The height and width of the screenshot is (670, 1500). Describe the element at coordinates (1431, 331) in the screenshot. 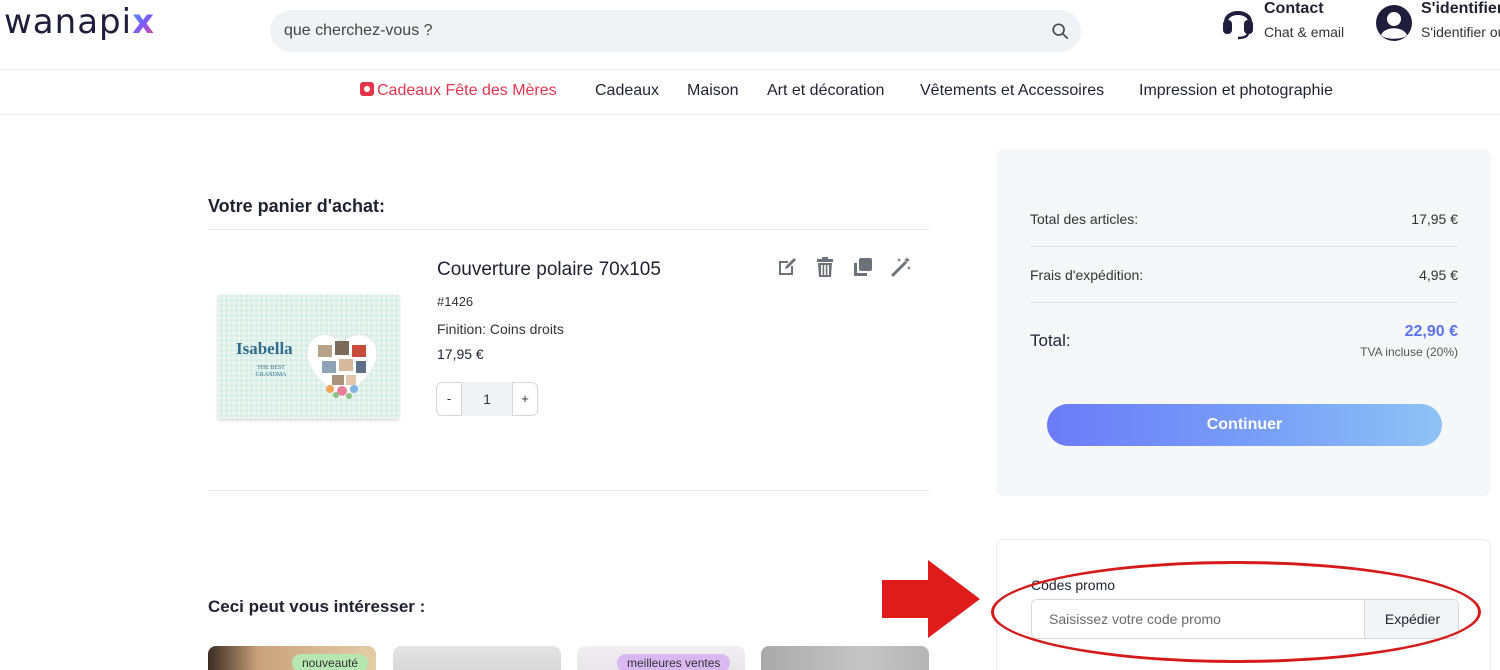

I see `total-value: 22,90 €` at that location.